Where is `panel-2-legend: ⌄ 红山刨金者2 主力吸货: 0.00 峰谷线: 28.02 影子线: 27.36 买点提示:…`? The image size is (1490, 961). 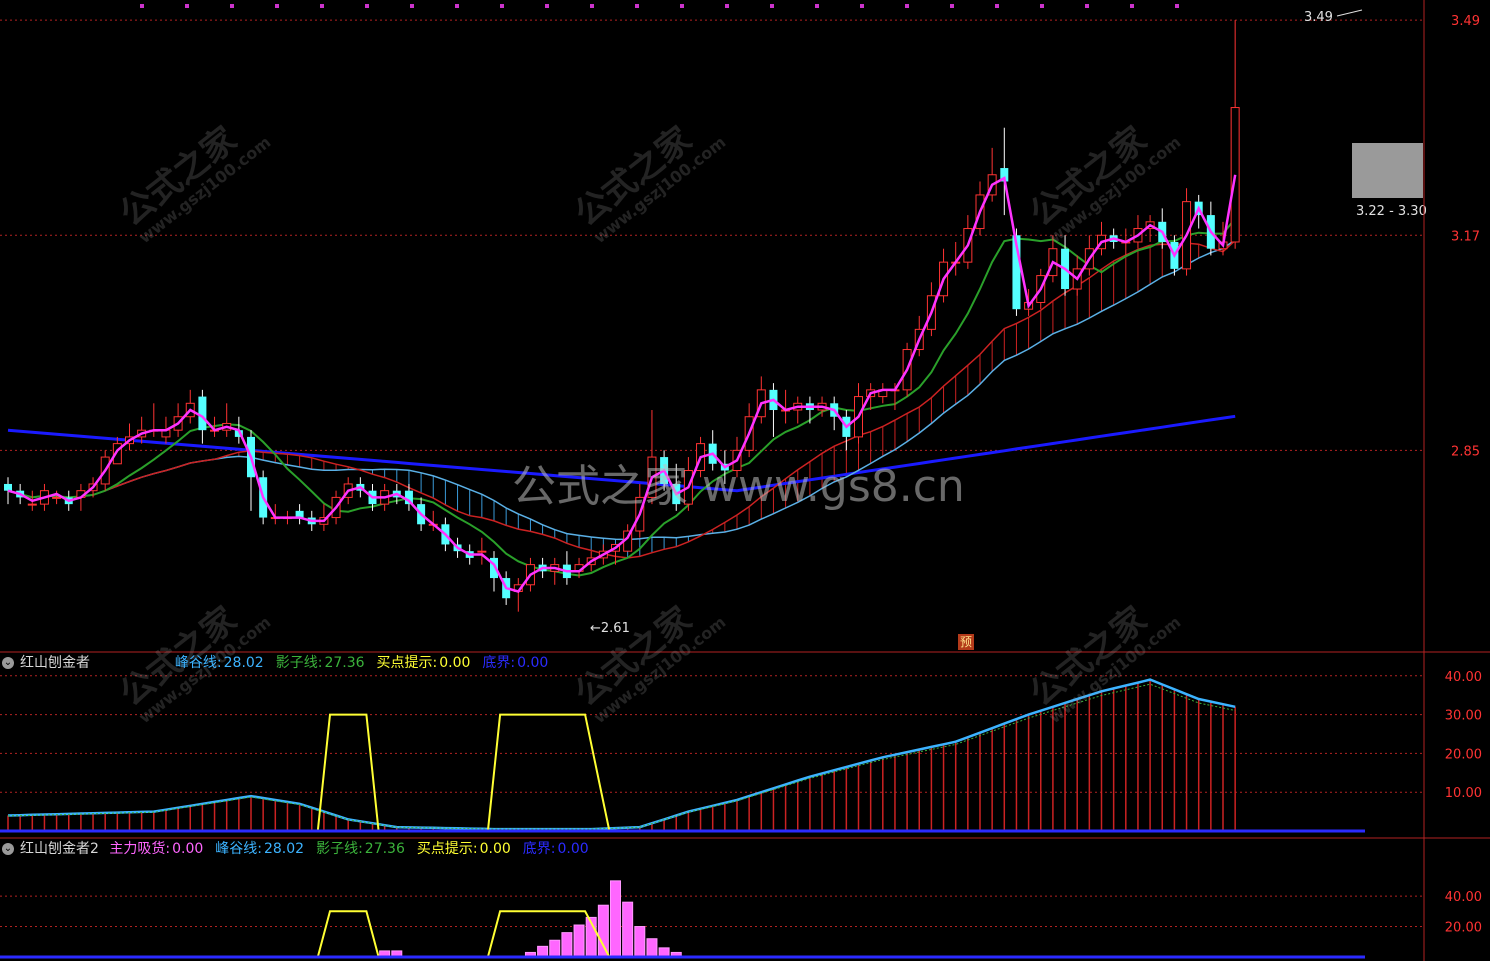
panel-2-legend: ⌄ 红山刨金者2 主力吸货: 0.00 峰谷线: 28.02 影子线: 27.36 买点提示:… is located at coordinates (303, 849).